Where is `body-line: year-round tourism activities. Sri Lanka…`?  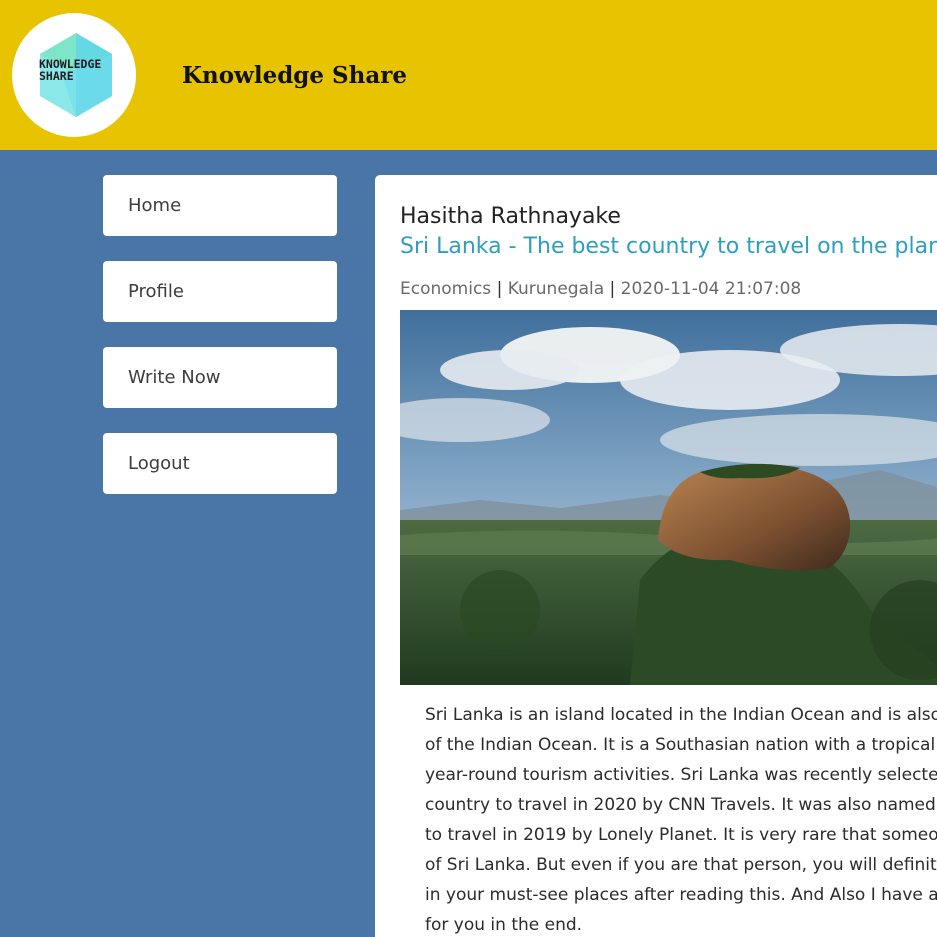 body-line: year-round tourism activities. Sri Lanka… is located at coordinates (681, 775).